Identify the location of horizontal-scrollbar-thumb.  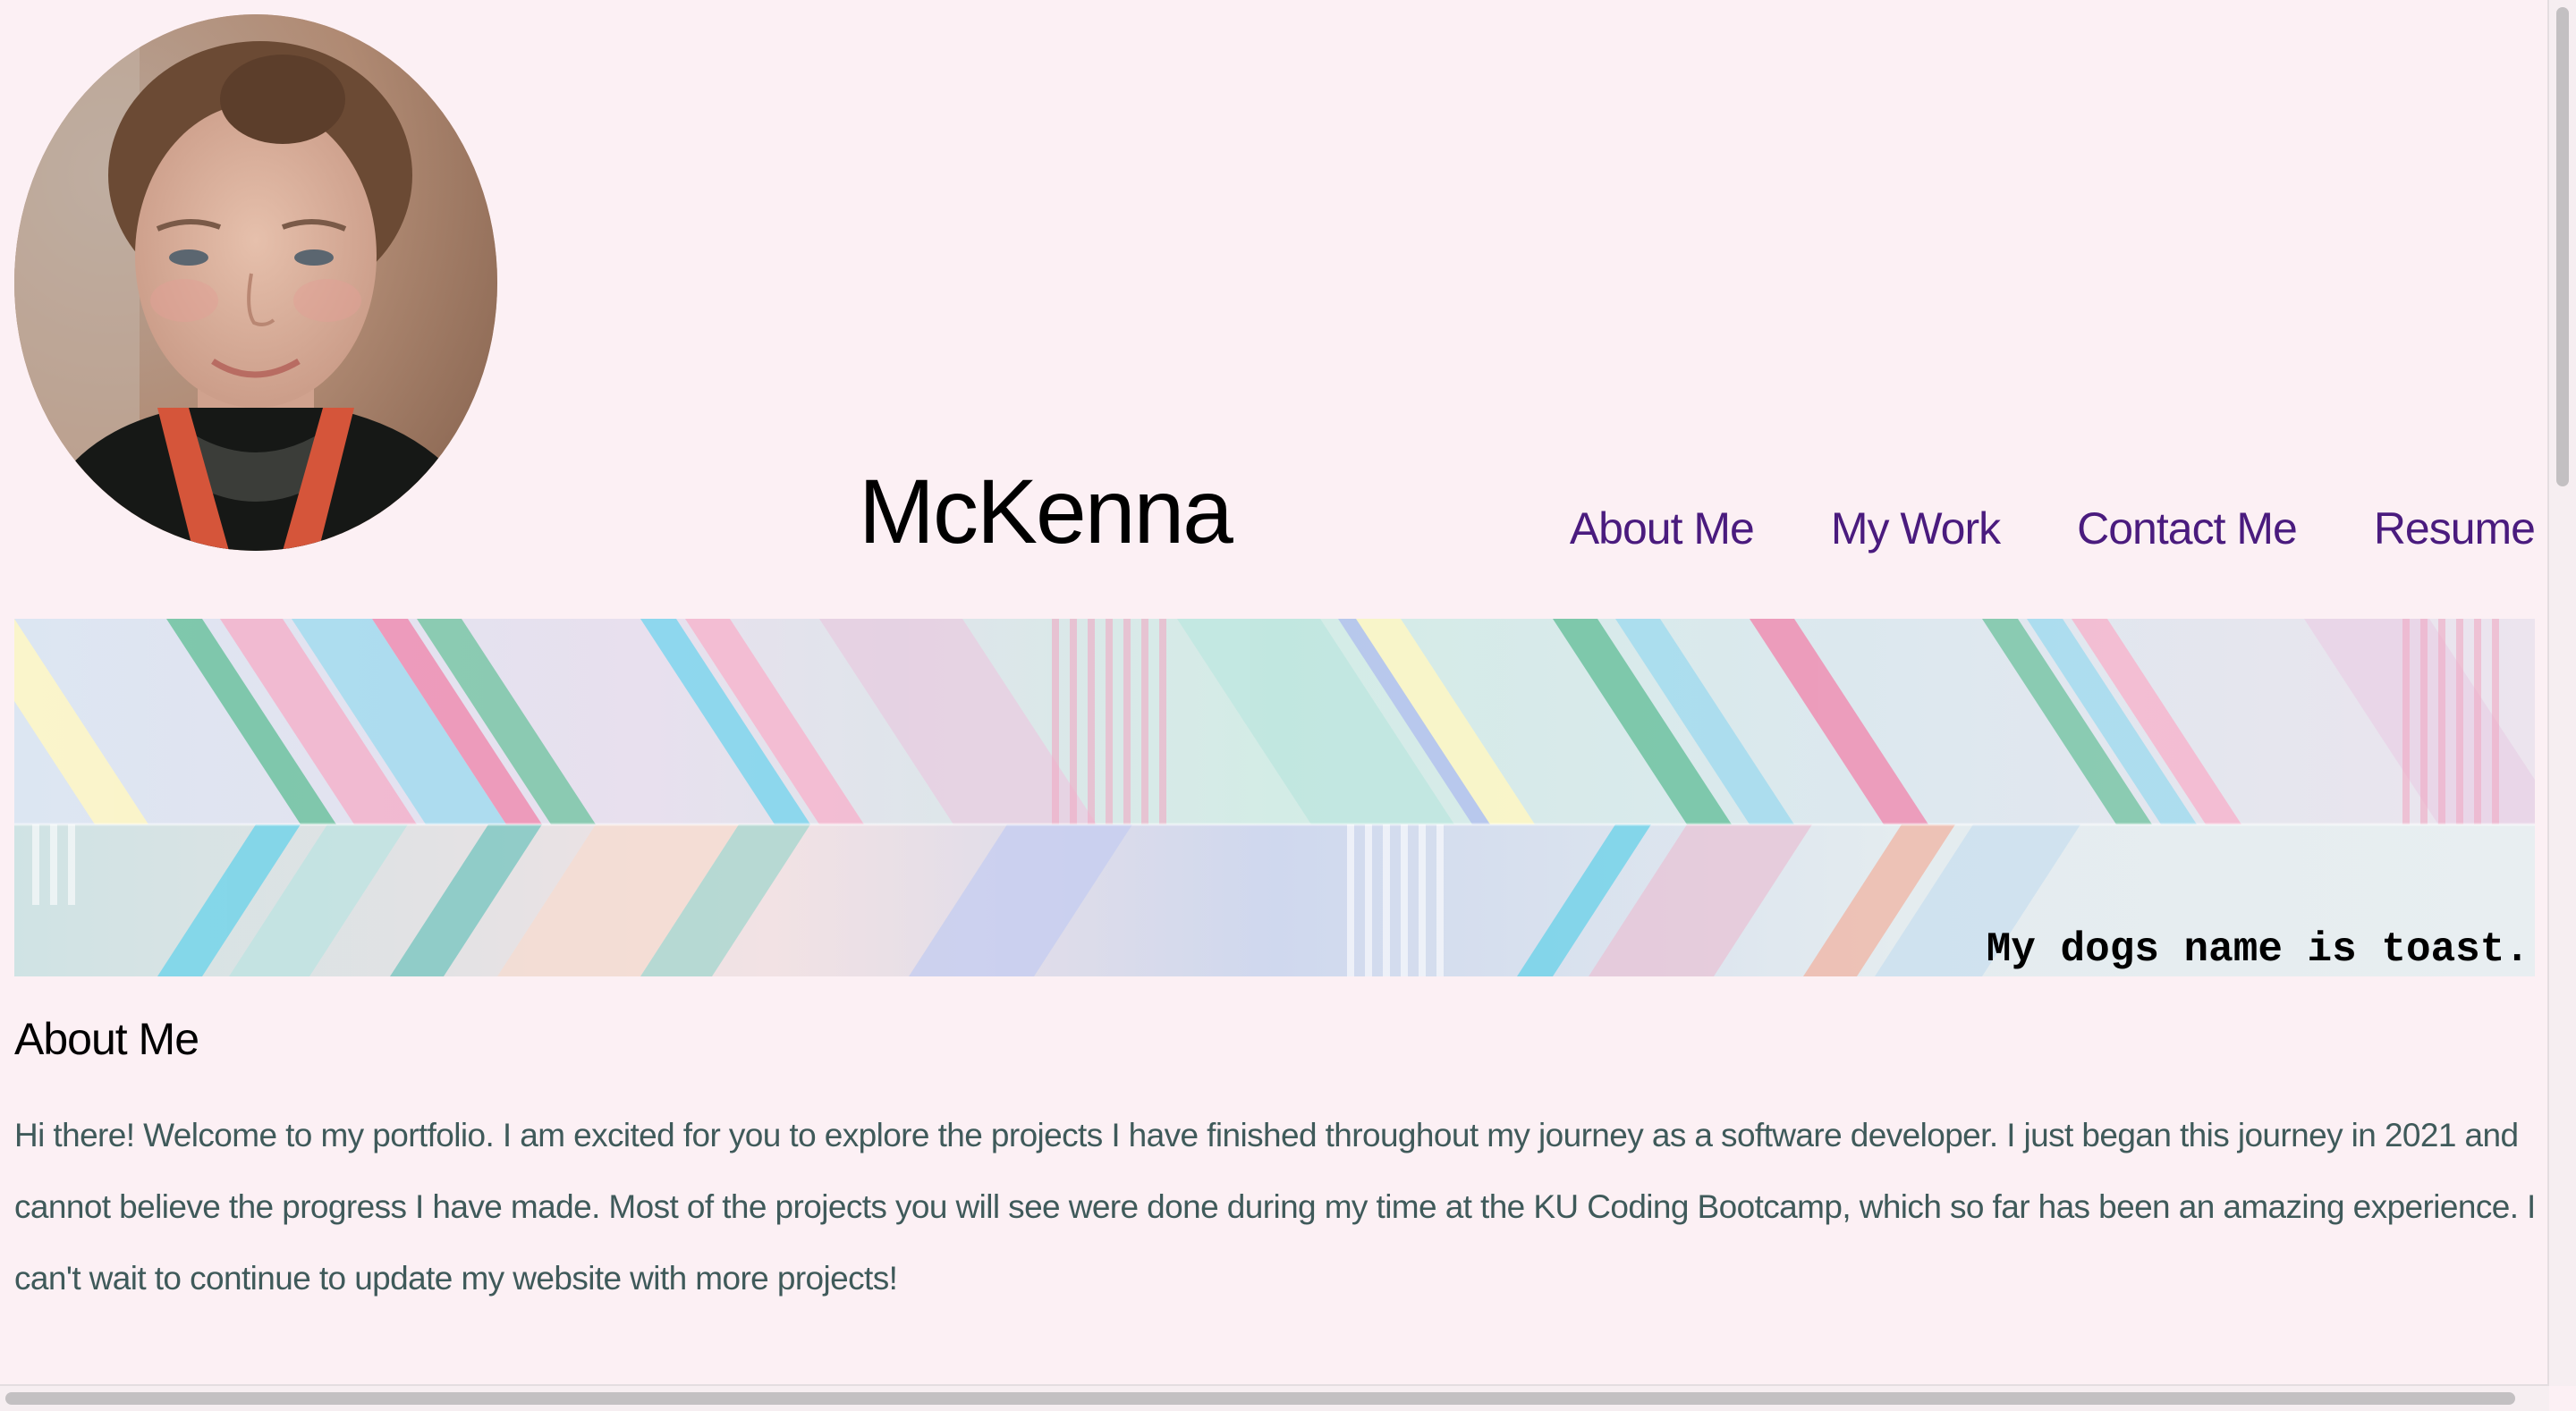
(1260, 1398).